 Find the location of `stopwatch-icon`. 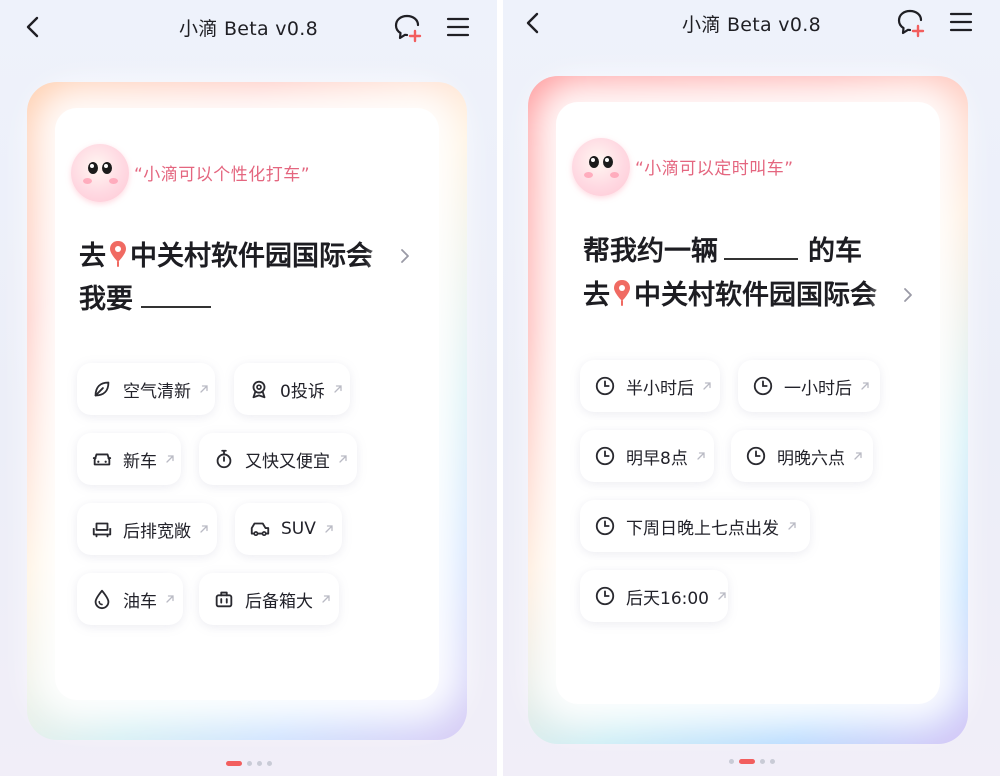

stopwatch-icon is located at coordinates (224, 459).